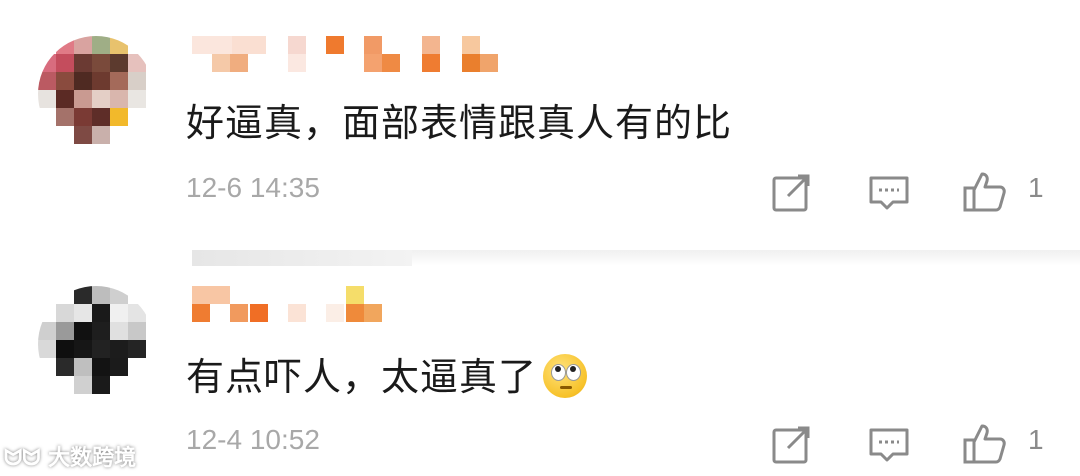 The height and width of the screenshot is (476, 1080). I want to click on watermark-logo: ᗢᗢ 大数跨境, so click(70, 458).